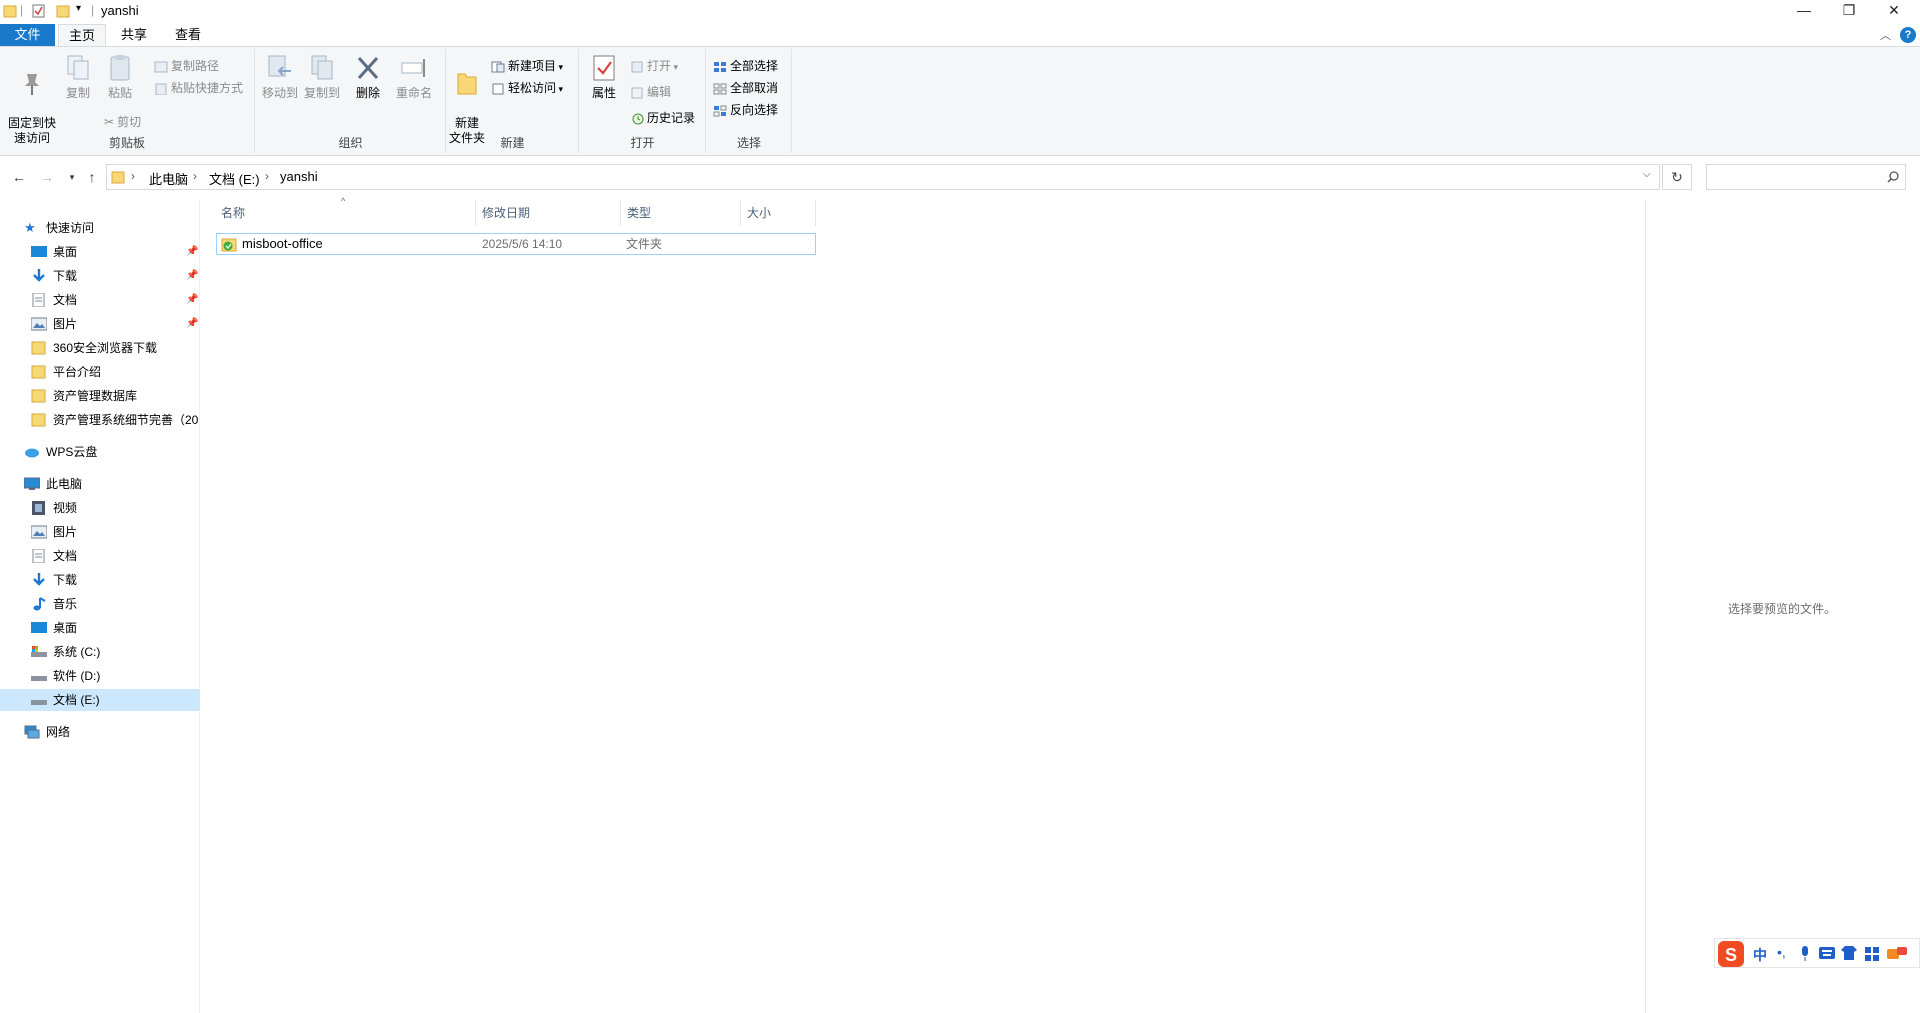  I want to click on breadcrumb-this-pc: 此电脑, so click(168, 178).